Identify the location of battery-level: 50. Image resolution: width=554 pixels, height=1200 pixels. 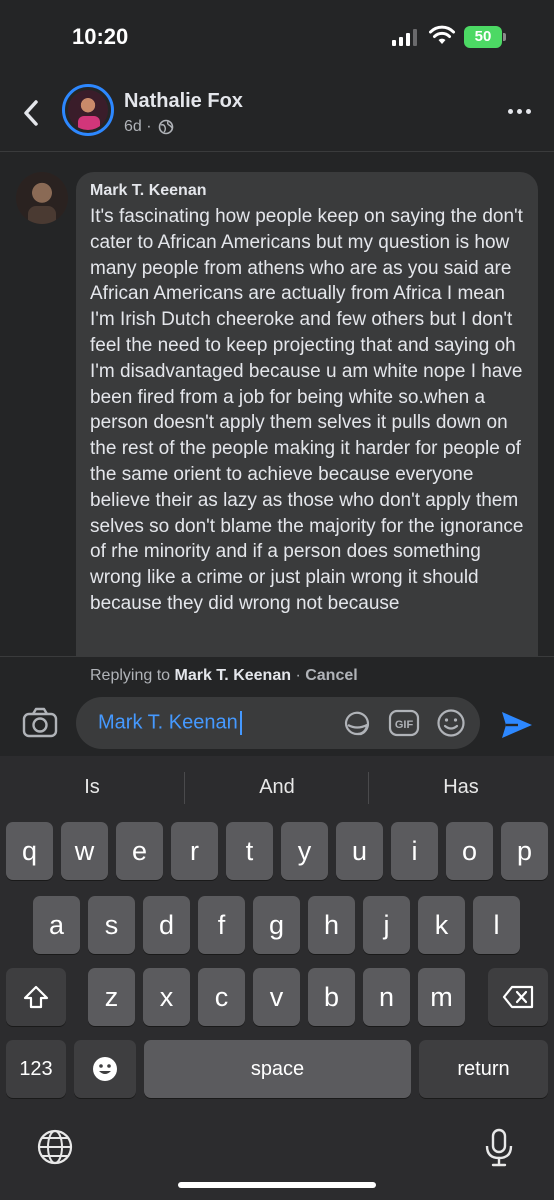
(483, 36).